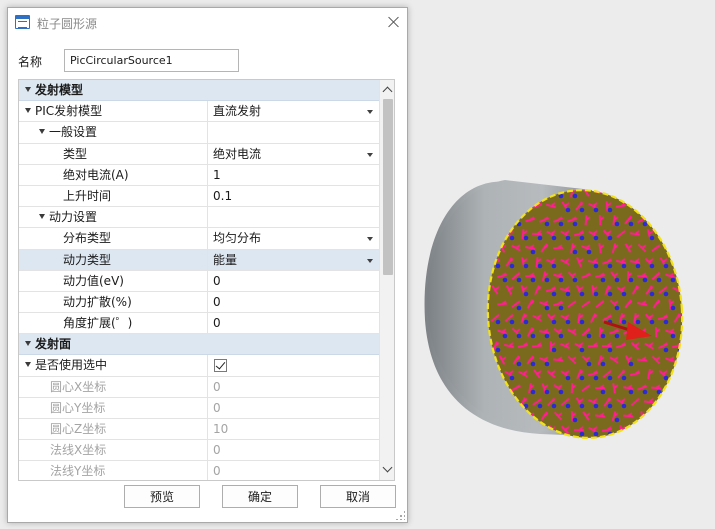 This screenshot has height=529, width=715. I want to click on property-name-cell: 圆心Y坐标, so click(113, 407).